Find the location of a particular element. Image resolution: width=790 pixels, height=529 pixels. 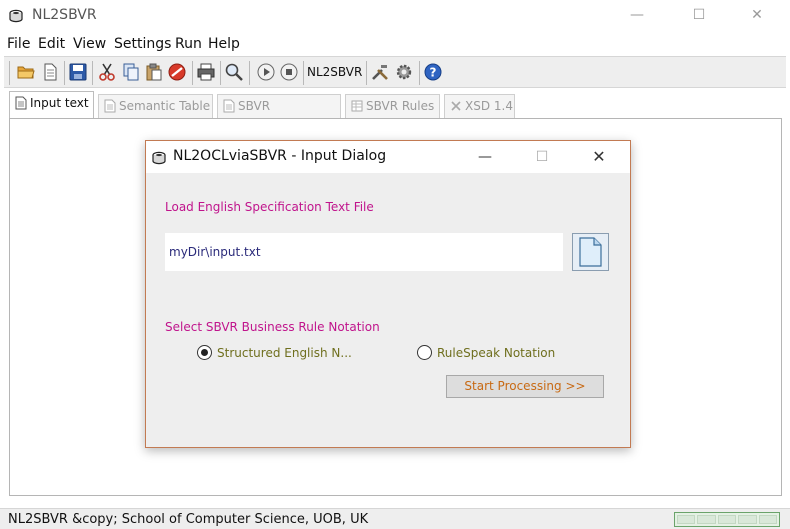

help-icon: ? is located at coordinates (433, 72).